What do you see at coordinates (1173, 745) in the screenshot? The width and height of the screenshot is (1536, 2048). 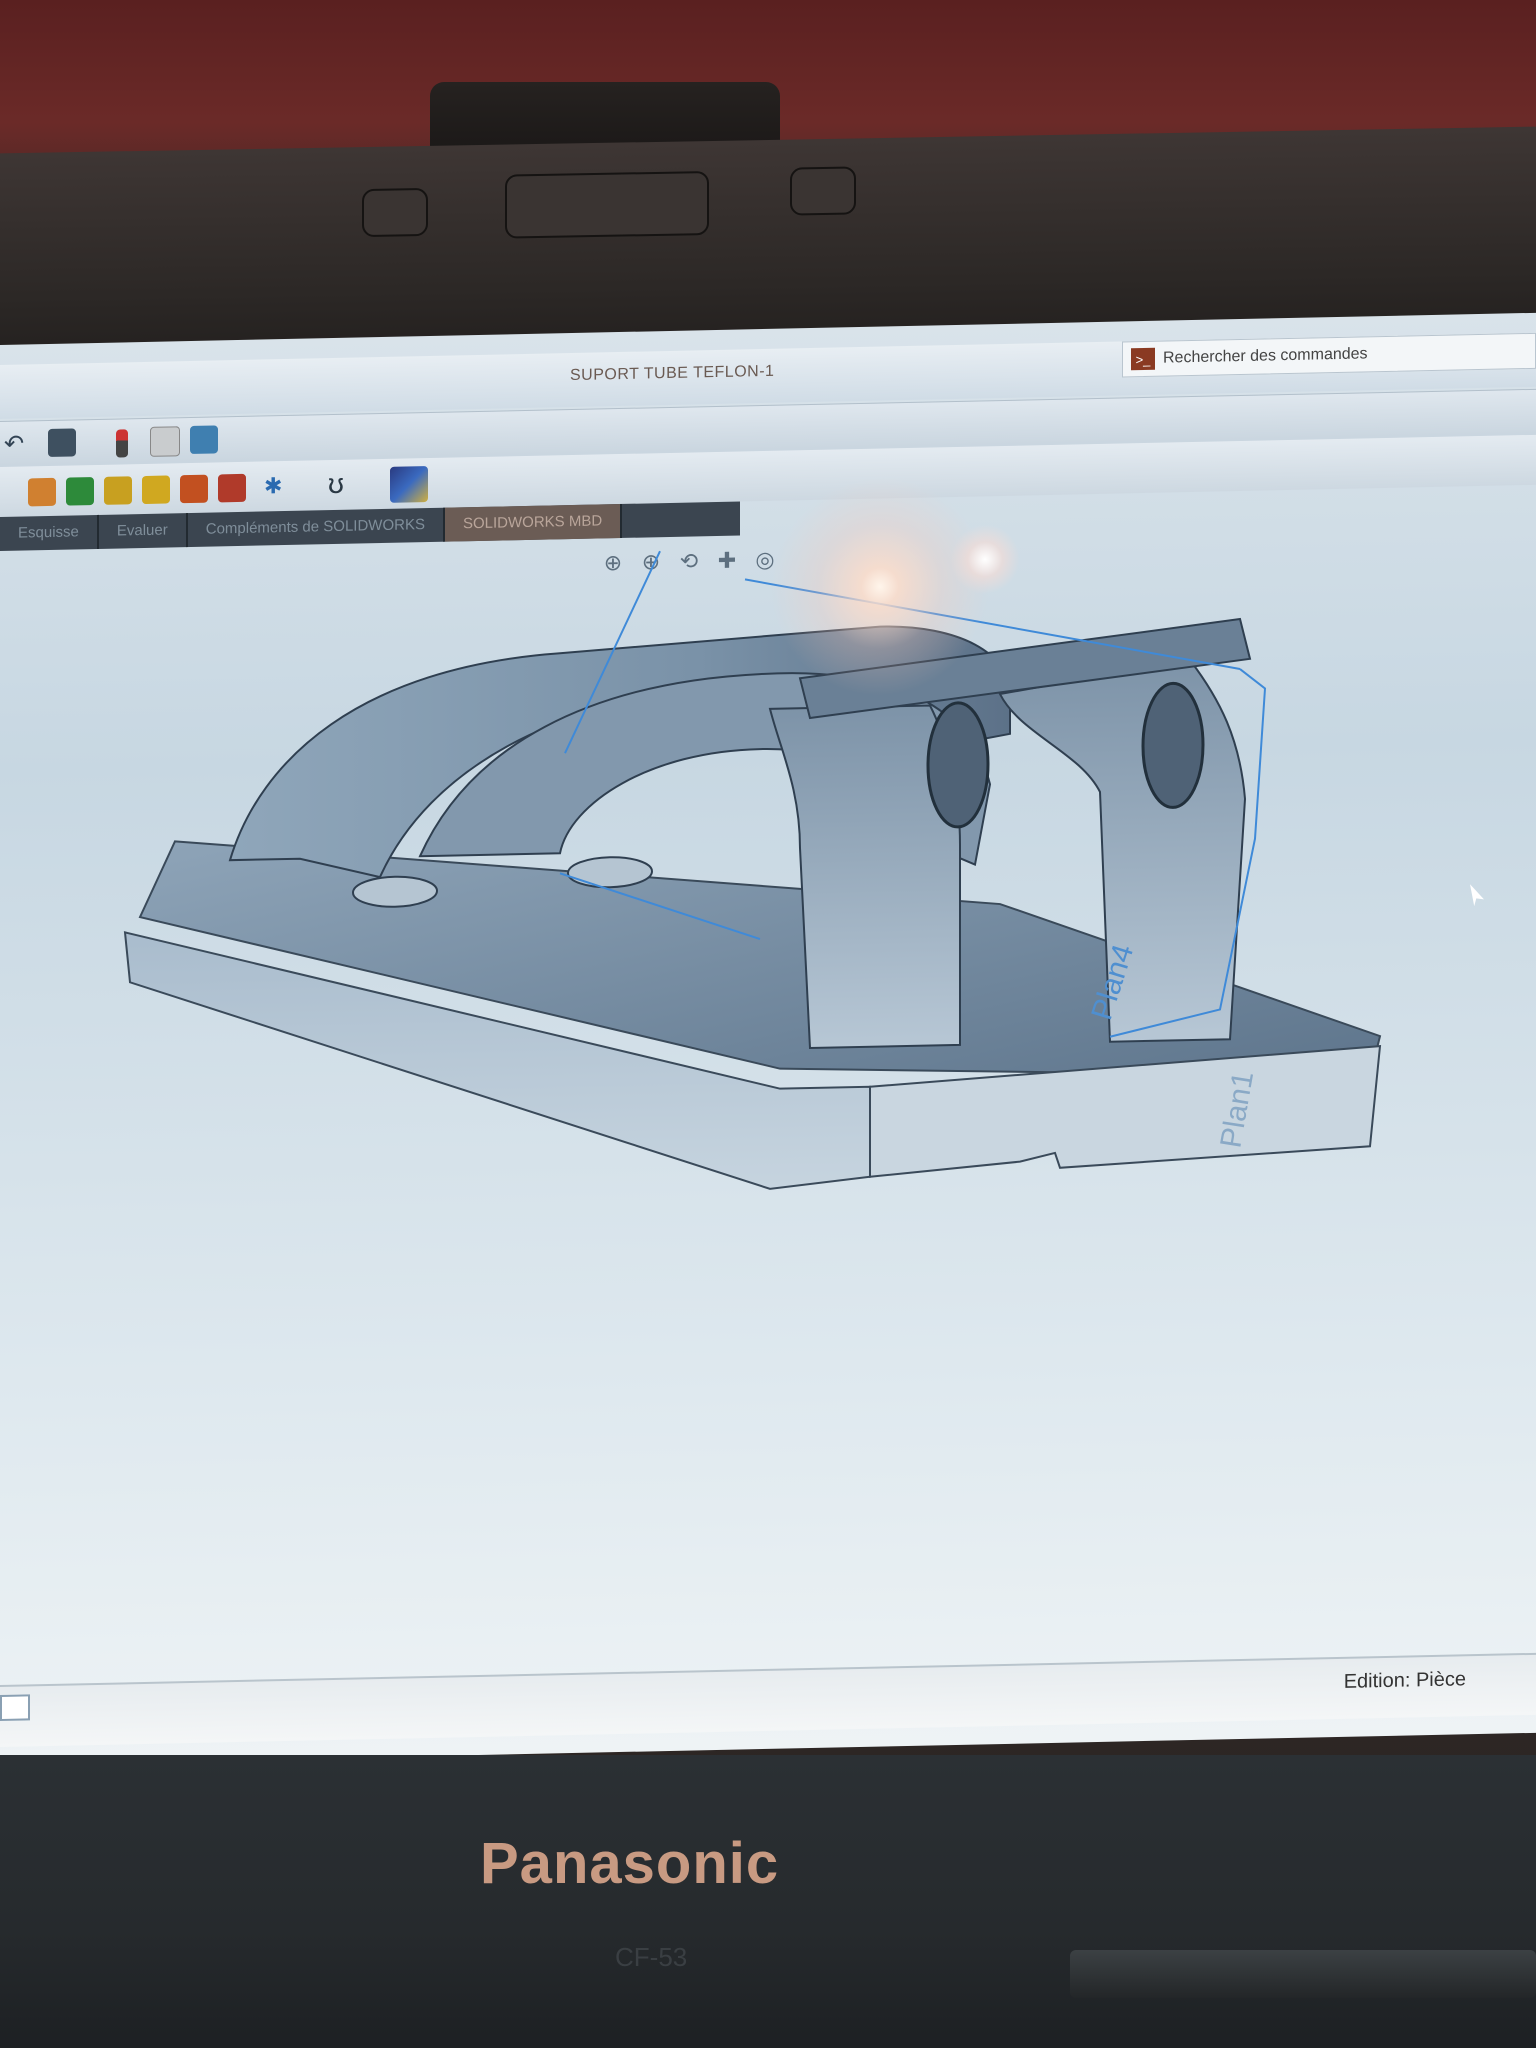 I see `post-hole-right` at bounding box center [1173, 745].